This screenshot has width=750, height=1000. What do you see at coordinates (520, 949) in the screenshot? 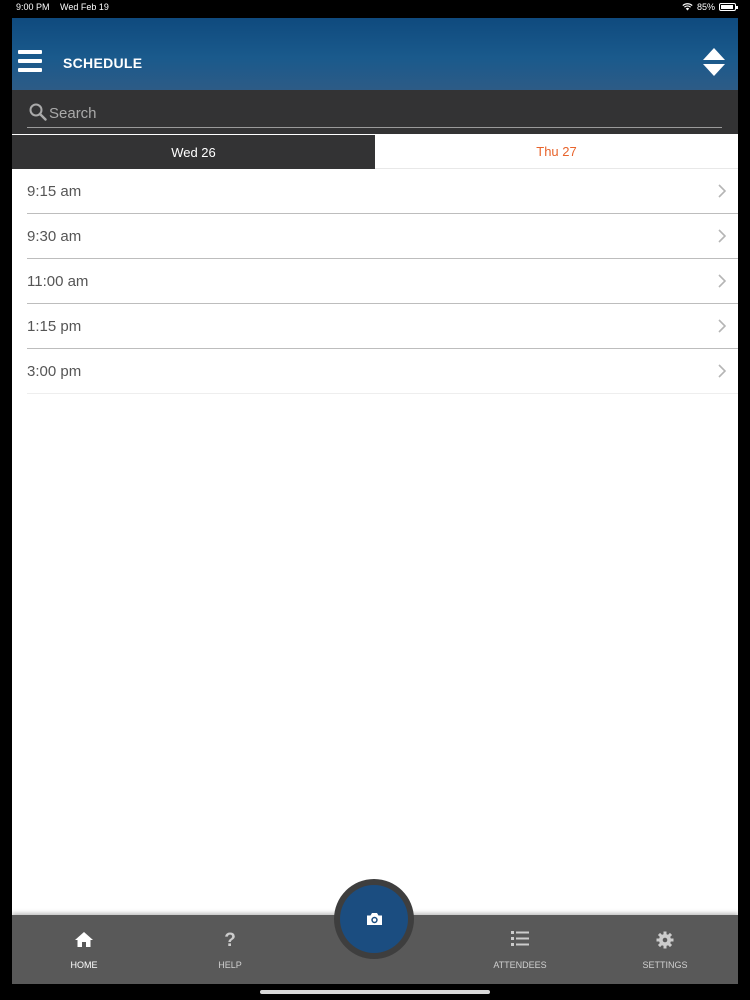
I see `tab-attendees: ATTENDEES` at bounding box center [520, 949].